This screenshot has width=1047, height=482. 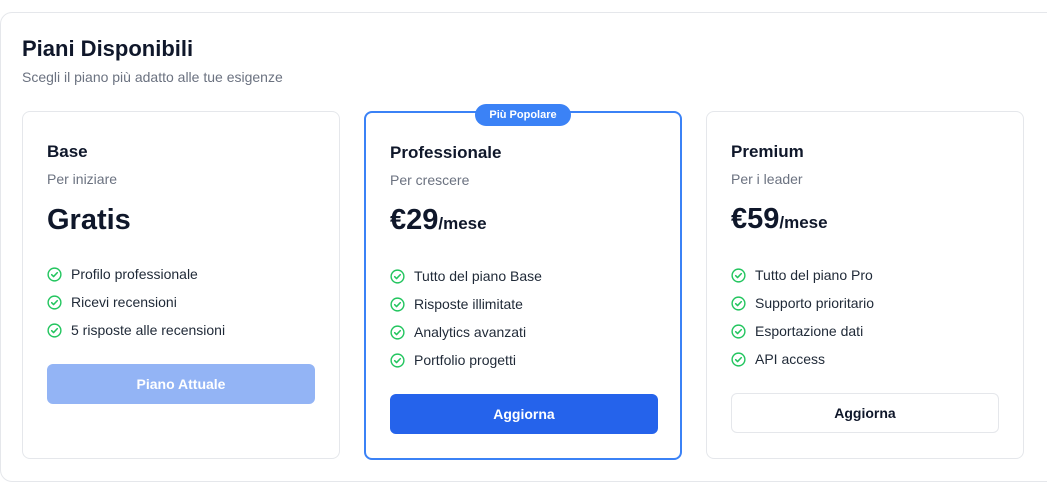 I want to click on feature-item: 5 risposte alle recensioni, so click(x=136, y=330).